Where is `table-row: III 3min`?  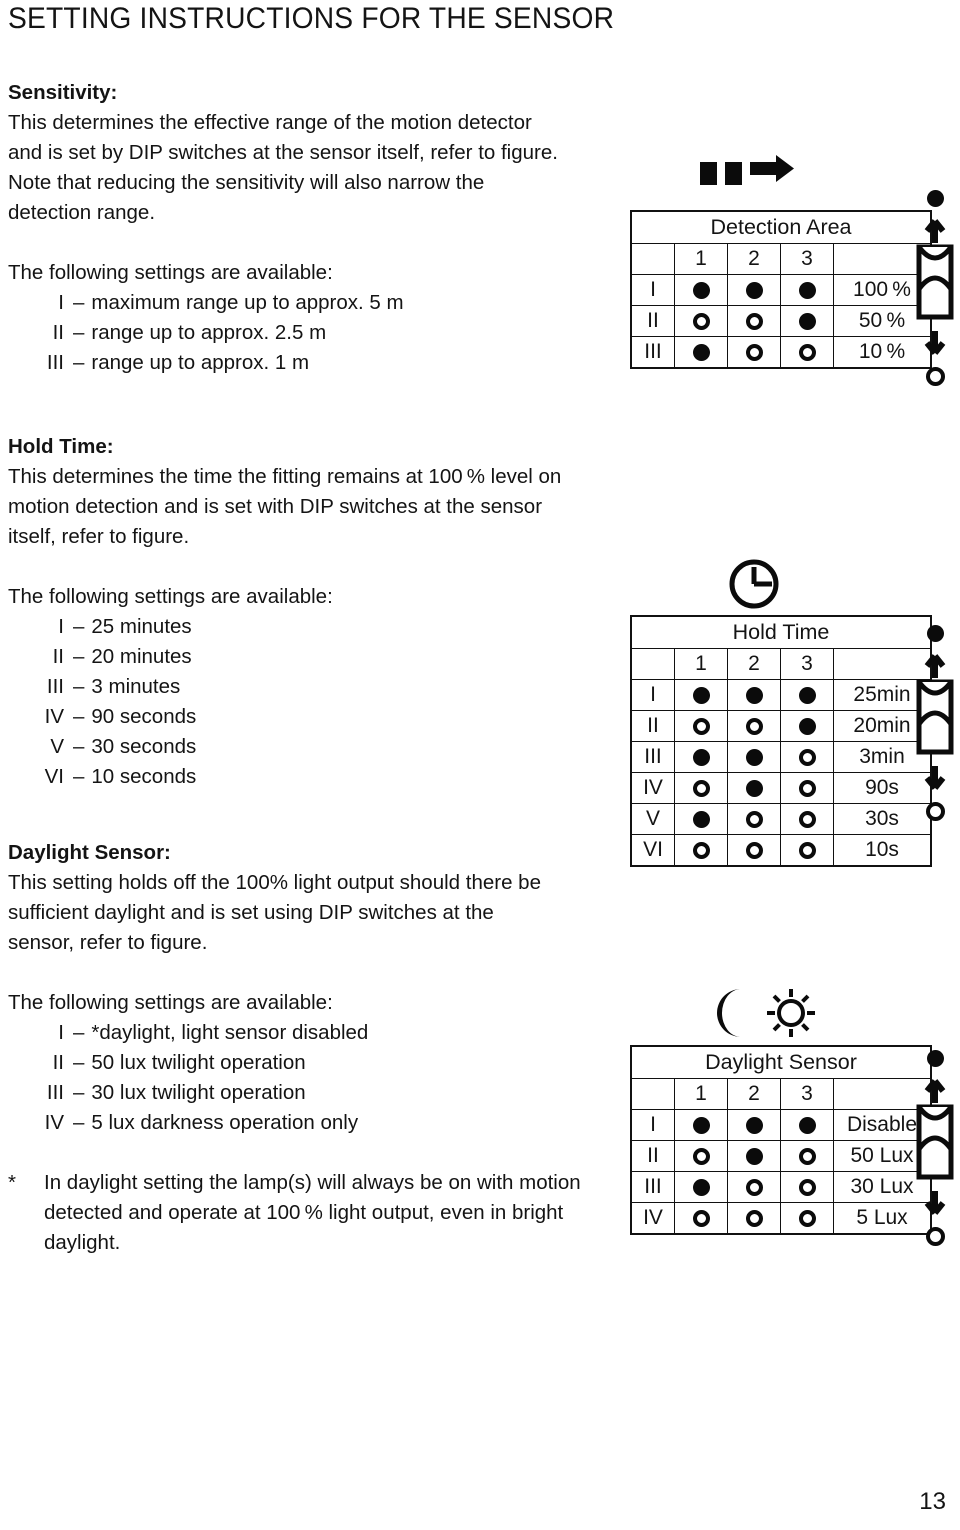 table-row: III 3min is located at coordinates (781, 757).